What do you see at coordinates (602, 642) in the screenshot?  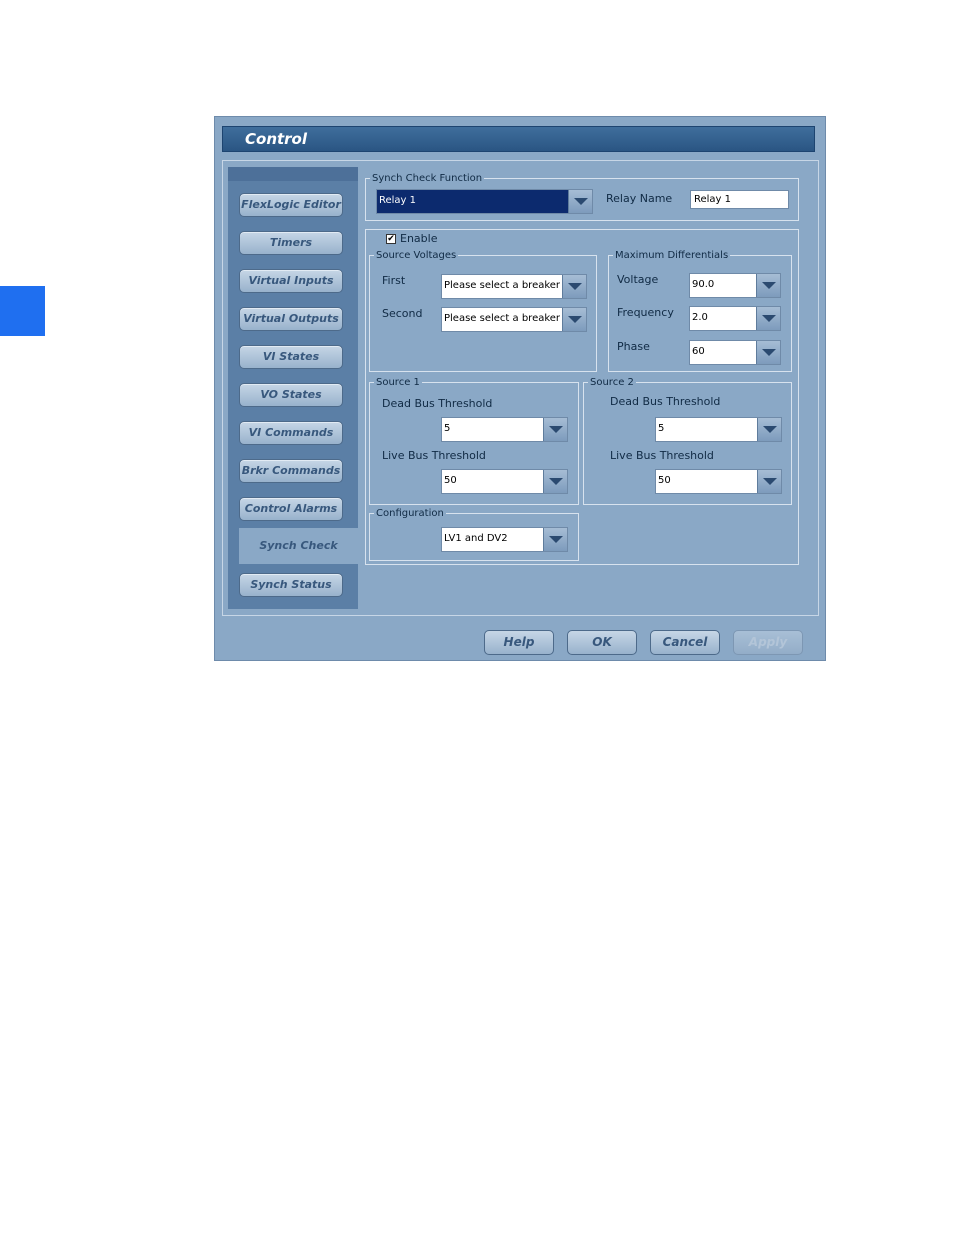 I see `ok-button: OK` at bounding box center [602, 642].